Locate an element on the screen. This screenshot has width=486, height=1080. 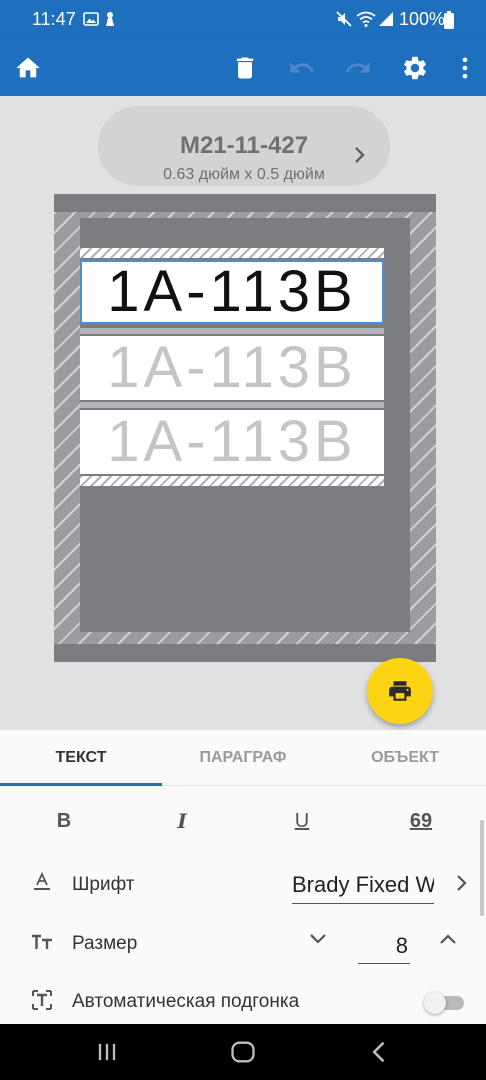
font-selector: Brady Fixed Width is located at coordinates (363, 888).